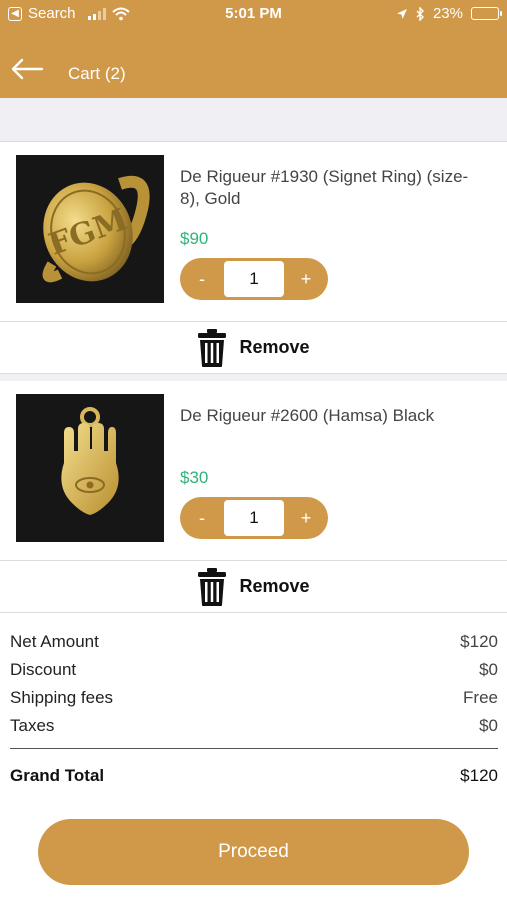 Image resolution: width=507 pixels, height=900 pixels. What do you see at coordinates (401, 13) in the screenshot?
I see `location-arrow-icon` at bounding box center [401, 13].